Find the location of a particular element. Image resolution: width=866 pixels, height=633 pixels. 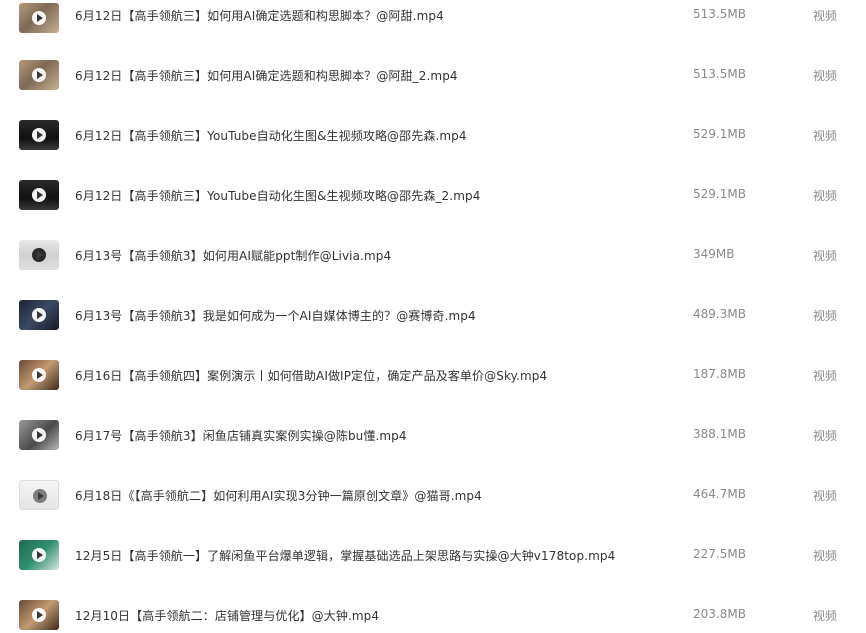

file-size: 227.5MB is located at coordinates (719, 554).